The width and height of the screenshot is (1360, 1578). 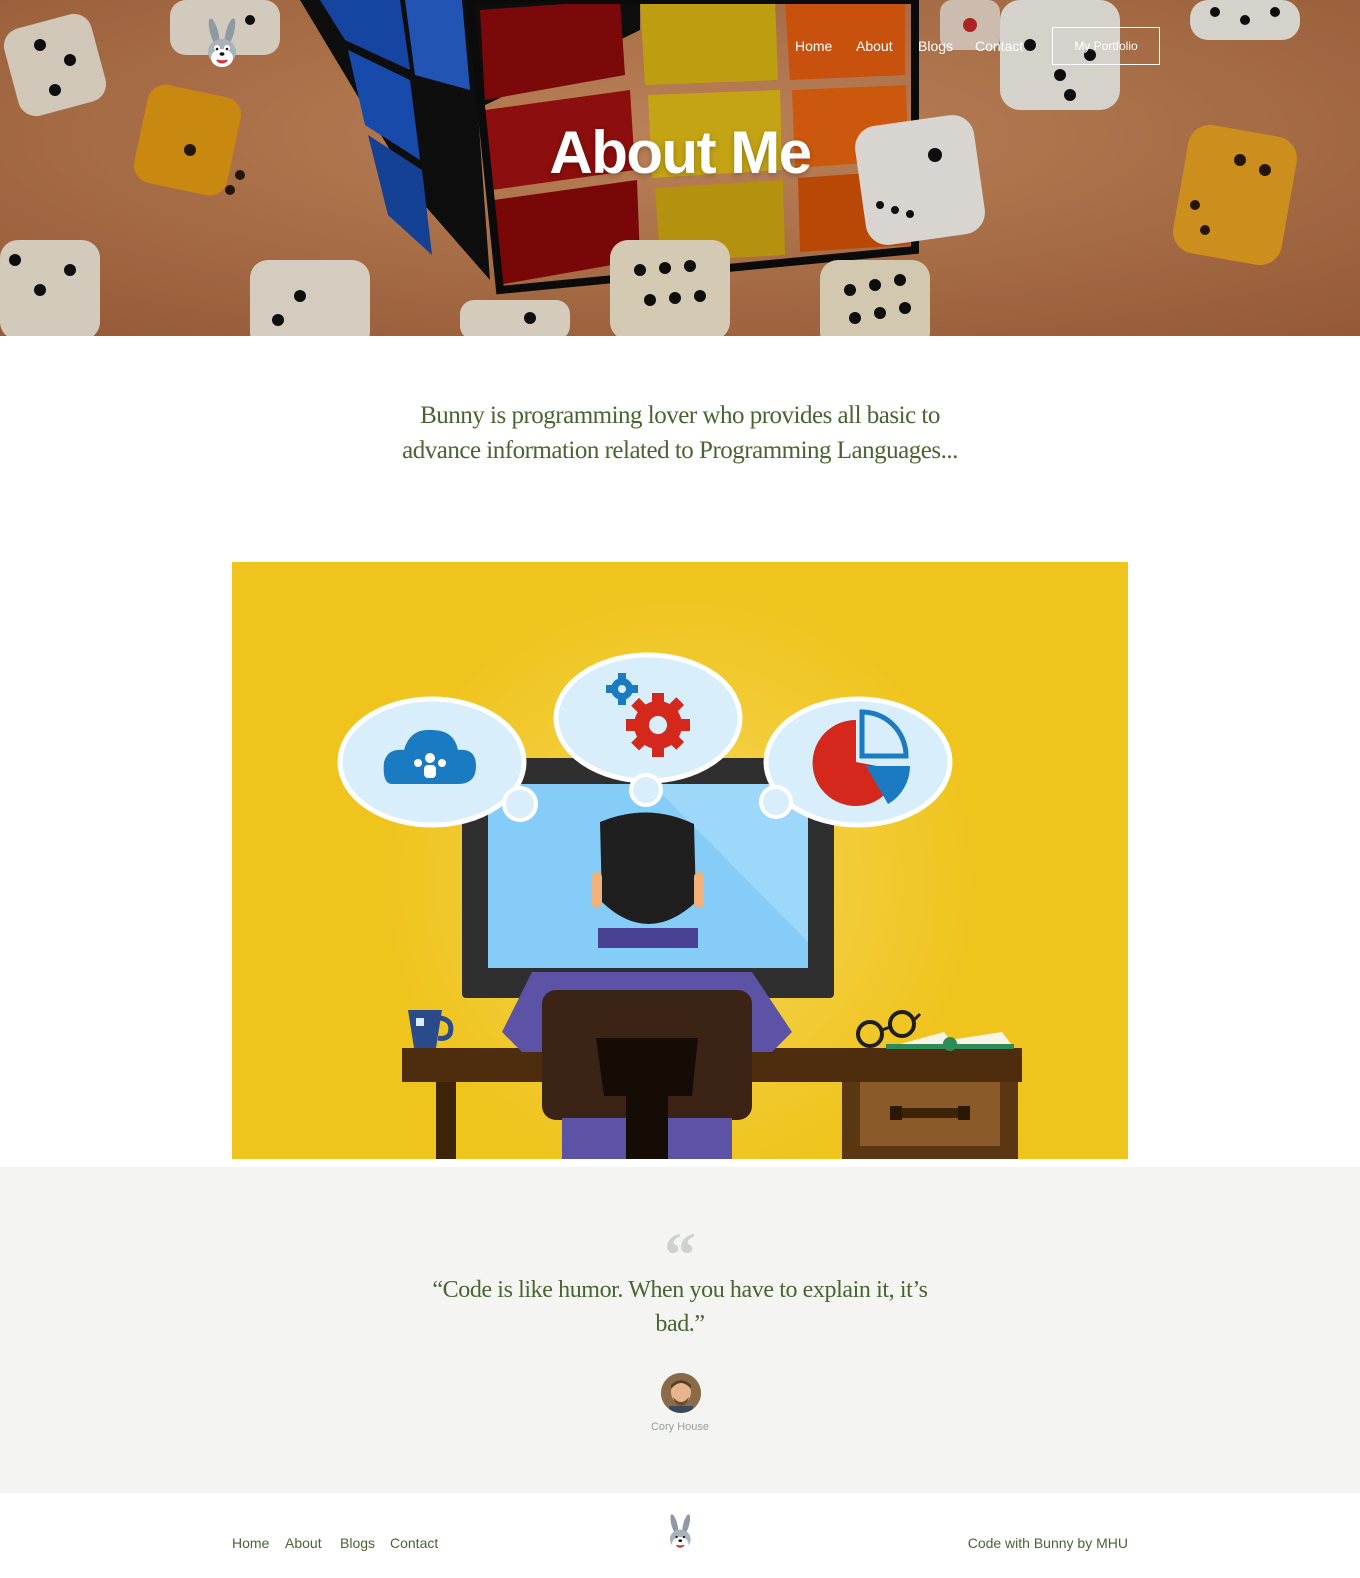 I want to click on quote-author: Cory House, so click(x=680, y=1427).